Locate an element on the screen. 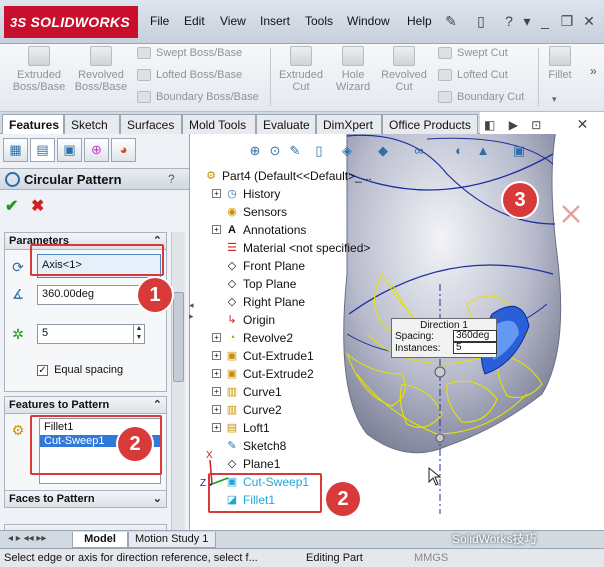 The image size is (604, 567). collapse-icon: ⌃ is located at coordinates (157, 404).